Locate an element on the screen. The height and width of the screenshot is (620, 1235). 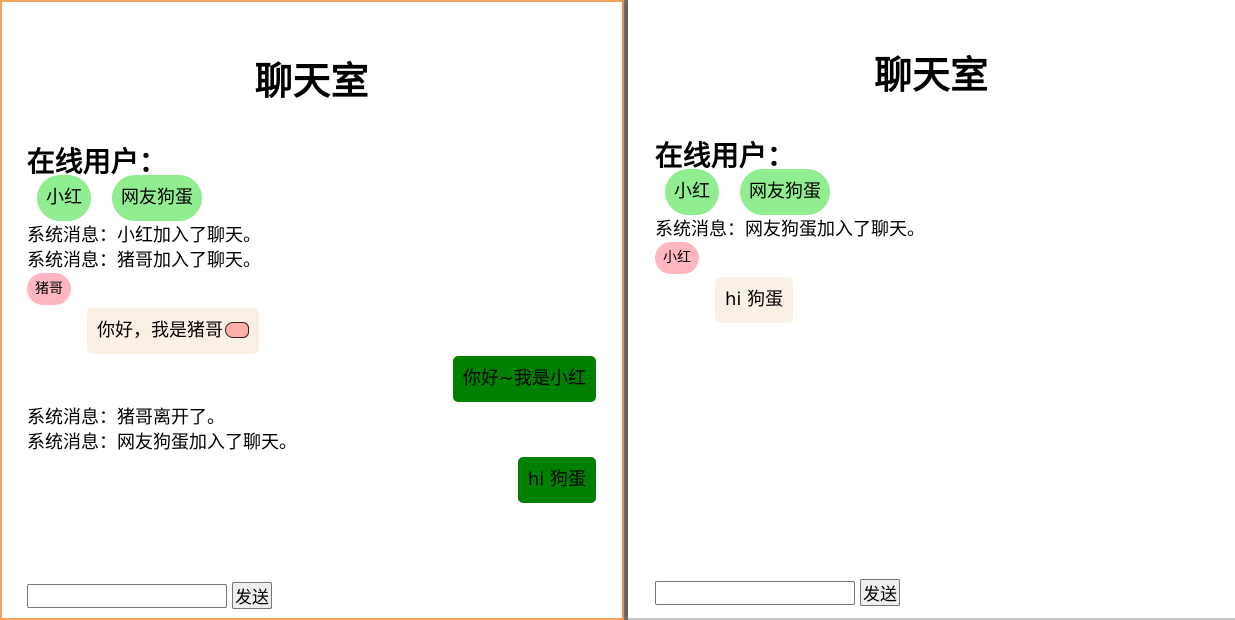
outgoing-message-row: 你好~我是小红 is located at coordinates (311, 379).